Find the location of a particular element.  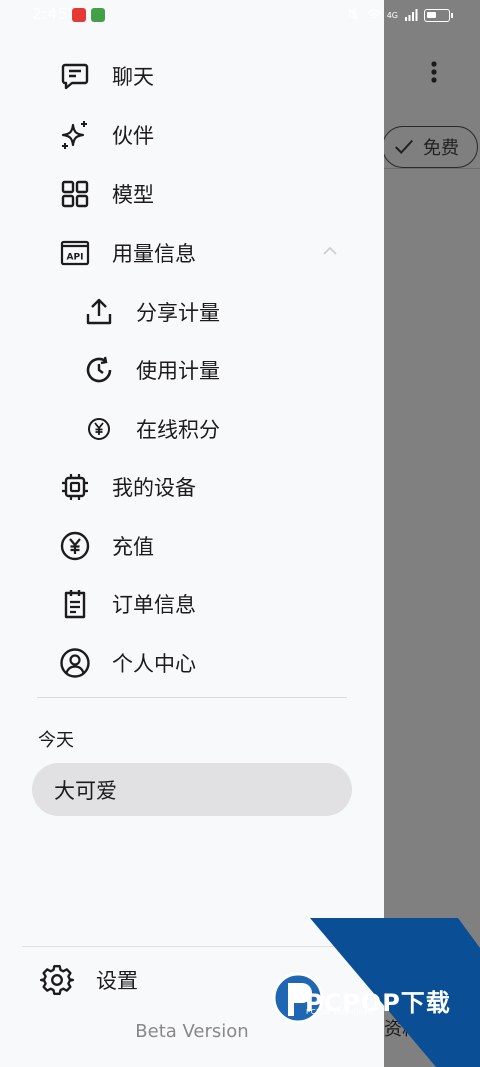

status-icons: 4G is located at coordinates (400, 15).